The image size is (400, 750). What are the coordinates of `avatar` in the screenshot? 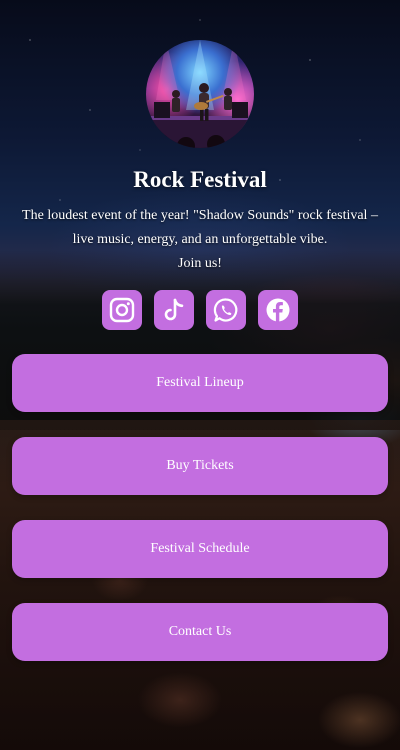 It's located at (200, 94).